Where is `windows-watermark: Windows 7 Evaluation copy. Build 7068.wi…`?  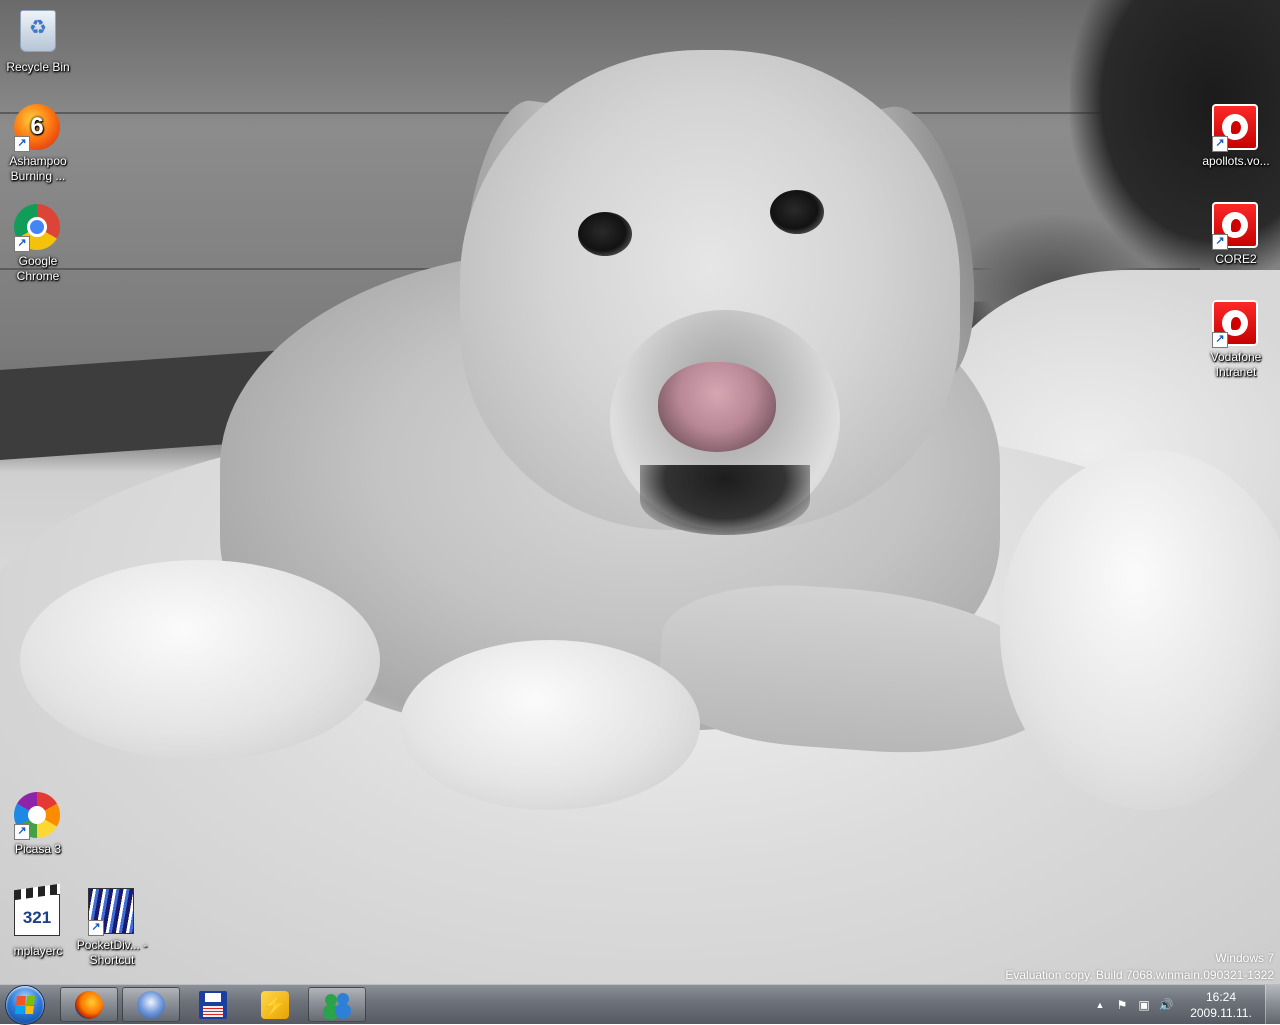 windows-watermark: Windows 7 Evaluation copy. Build 7068.wi… is located at coordinates (1139, 967).